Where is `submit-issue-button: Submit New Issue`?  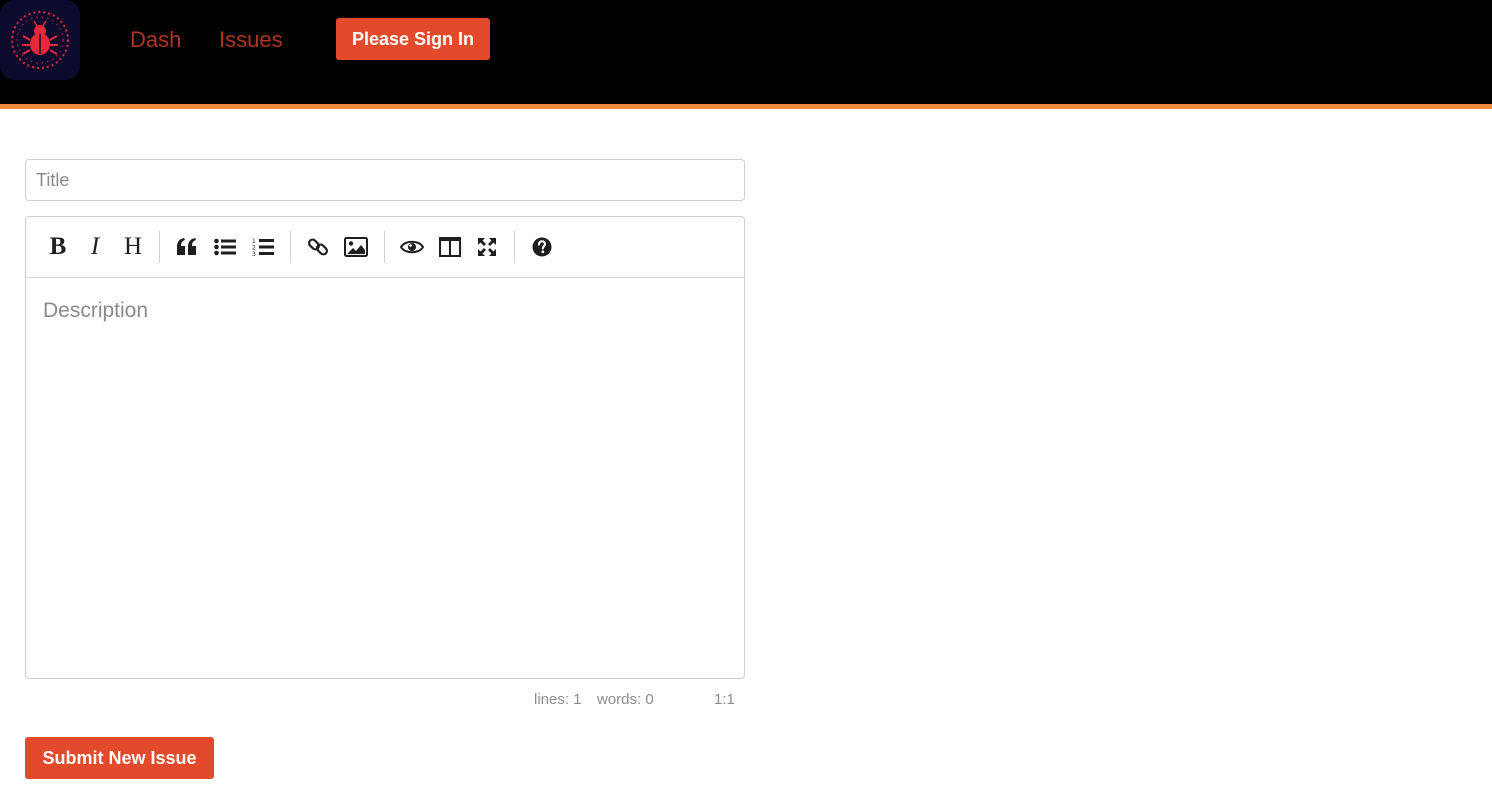
submit-issue-button: Submit New Issue is located at coordinates (119, 758).